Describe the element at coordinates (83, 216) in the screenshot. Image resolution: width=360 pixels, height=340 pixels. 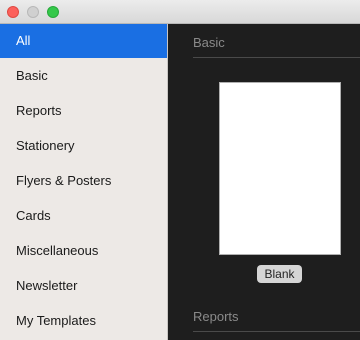
I see `sidebar-item-cards: Cards` at that location.